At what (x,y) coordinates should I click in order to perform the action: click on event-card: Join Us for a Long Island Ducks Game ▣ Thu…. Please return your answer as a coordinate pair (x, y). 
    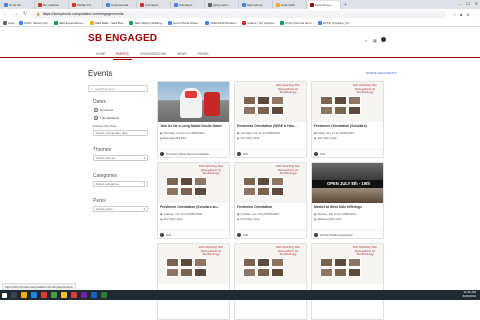
    Looking at the image, I should click on (193, 119).